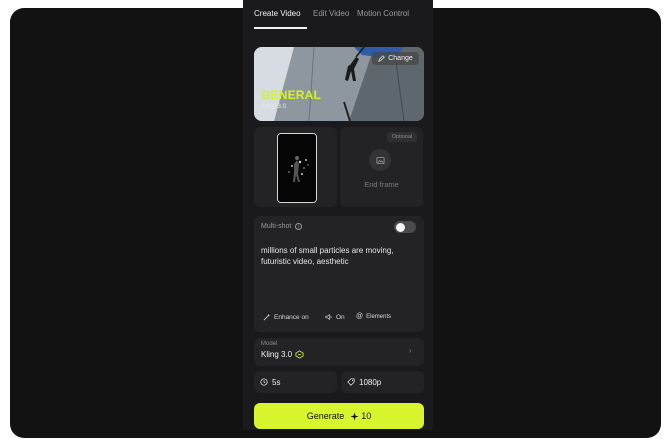  What do you see at coordinates (380, 160) in the screenshot?
I see `image-icon` at bounding box center [380, 160].